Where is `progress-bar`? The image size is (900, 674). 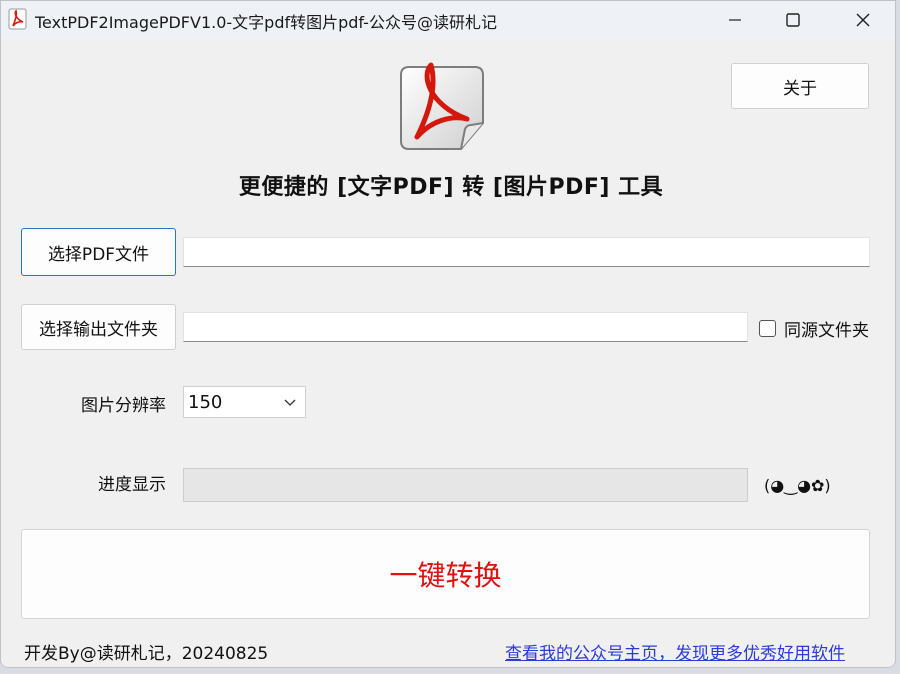
progress-bar is located at coordinates (465, 485).